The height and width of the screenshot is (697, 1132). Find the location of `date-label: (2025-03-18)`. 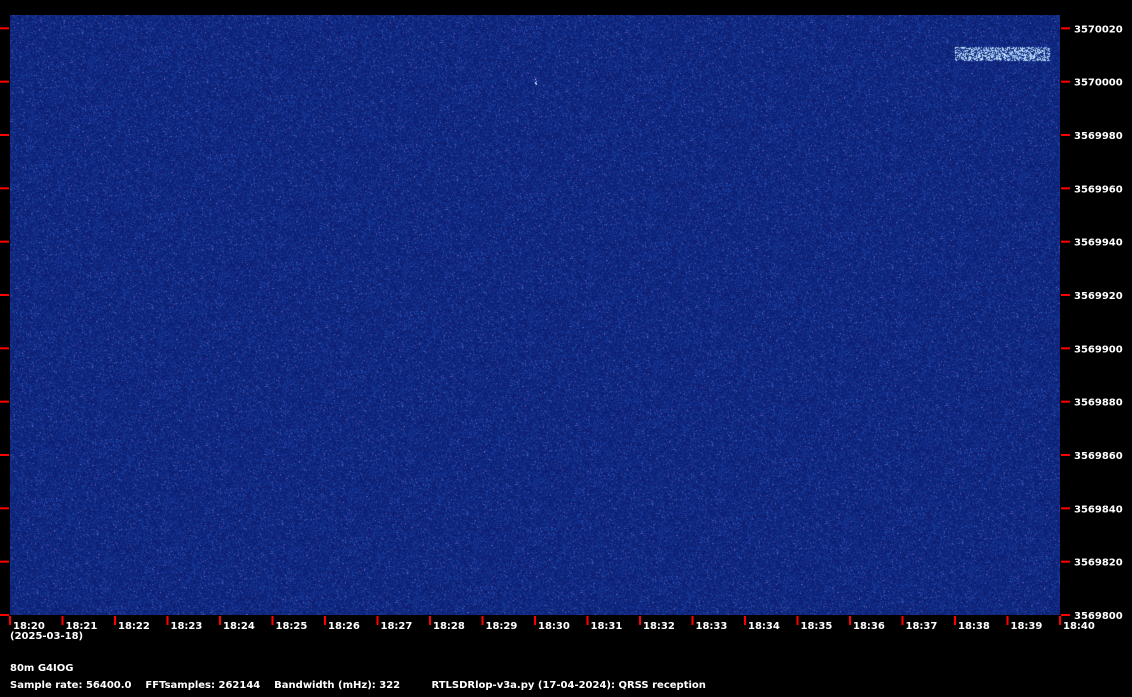

date-label: (2025-03-18) is located at coordinates (47, 636).